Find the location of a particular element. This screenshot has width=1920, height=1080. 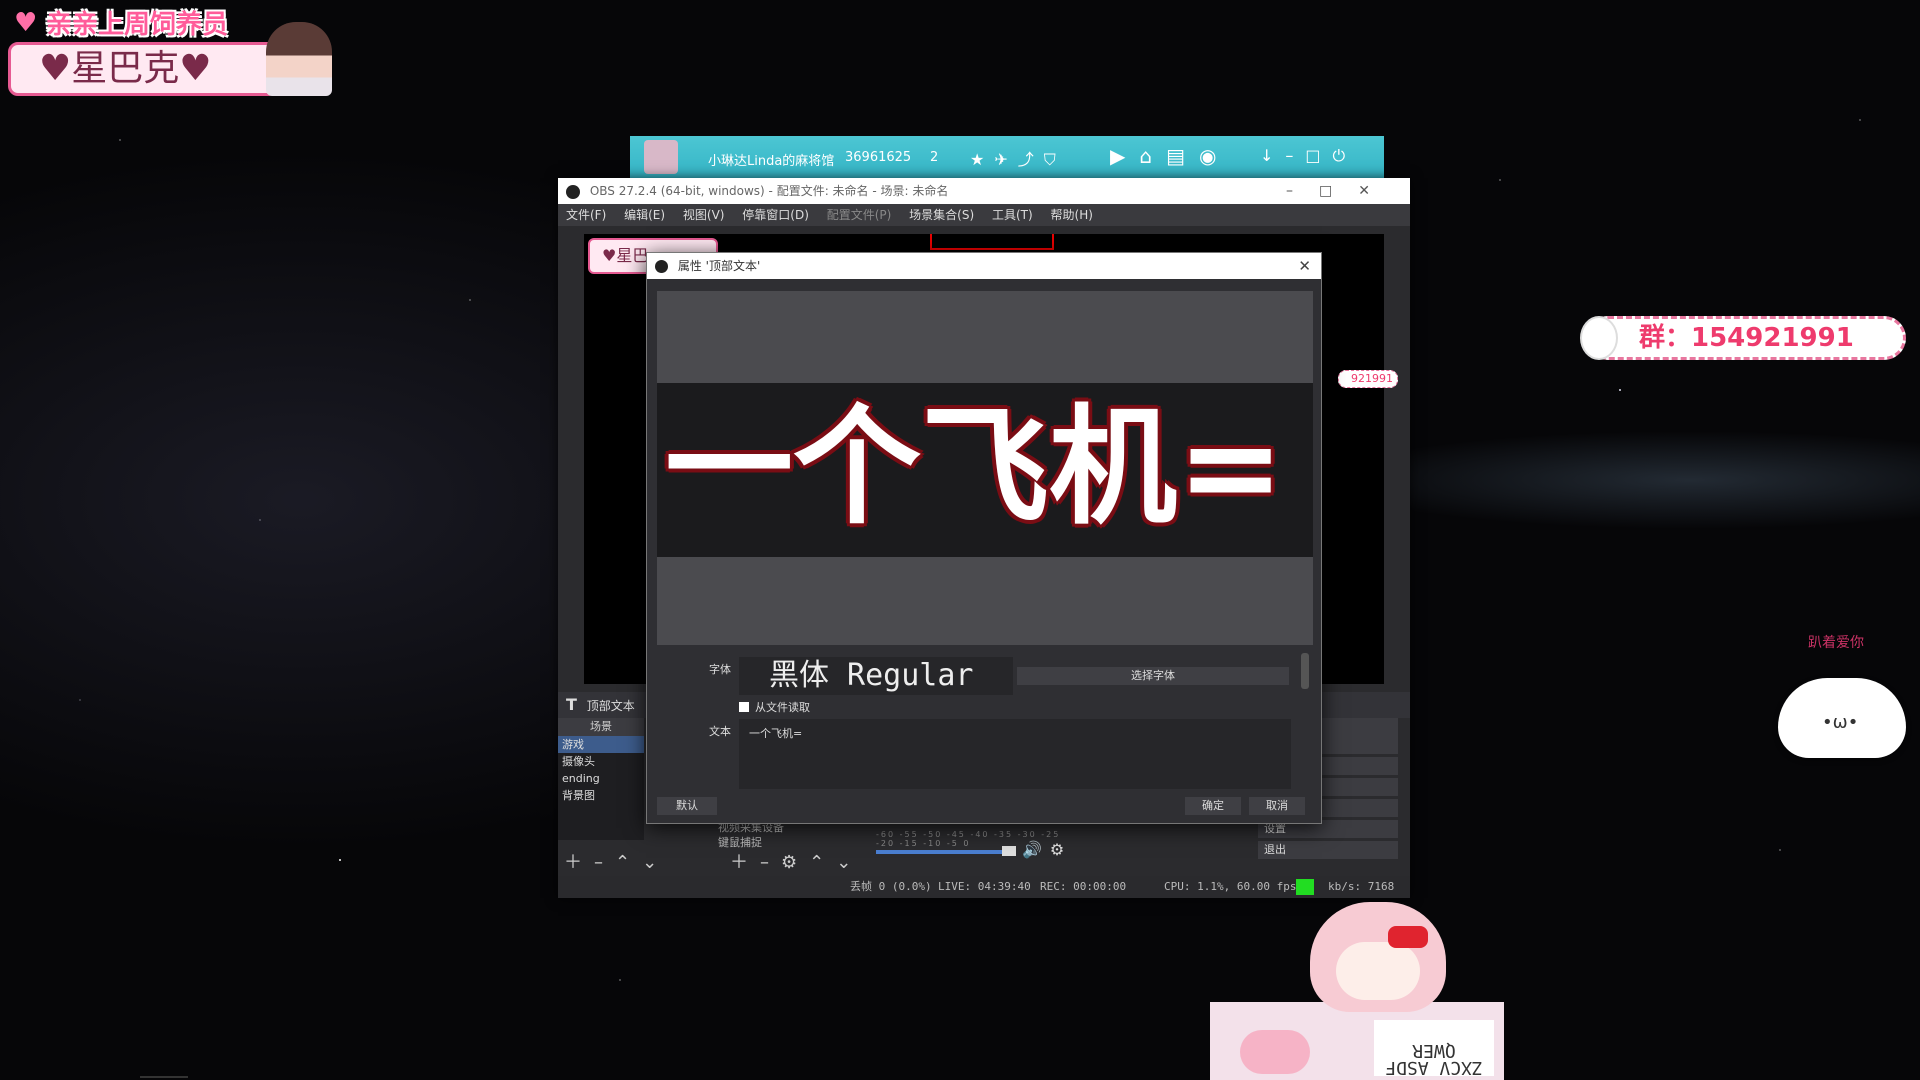

badge-name: ♥星巴克♥ is located at coordinates (143, 69).